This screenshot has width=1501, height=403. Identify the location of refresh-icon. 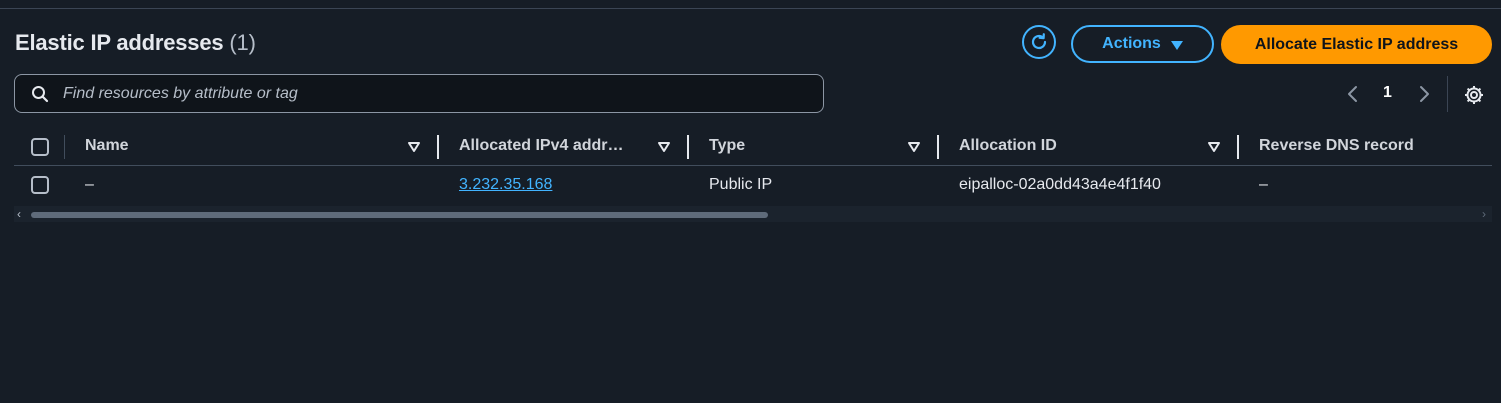
(1039, 41).